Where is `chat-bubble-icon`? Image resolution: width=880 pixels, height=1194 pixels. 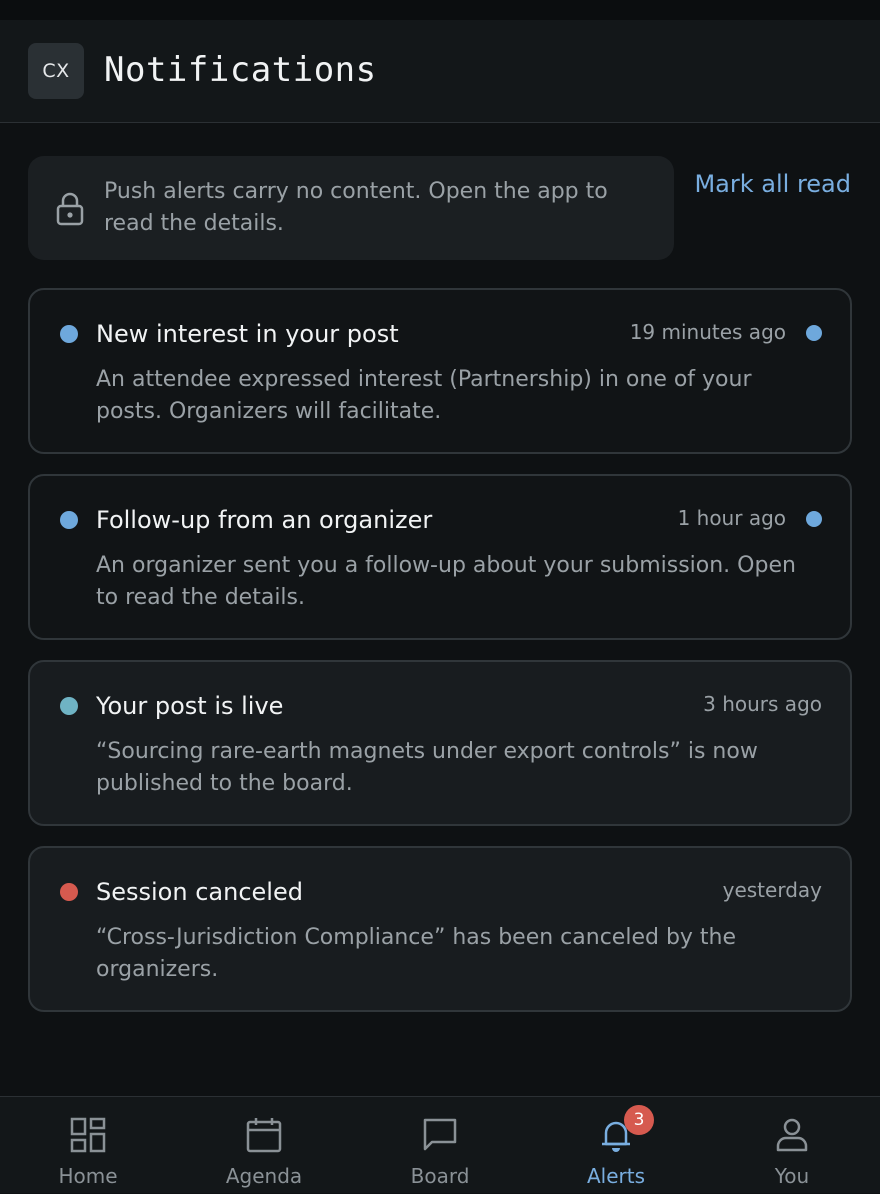
chat-bubble-icon is located at coordinates (440, 1134).